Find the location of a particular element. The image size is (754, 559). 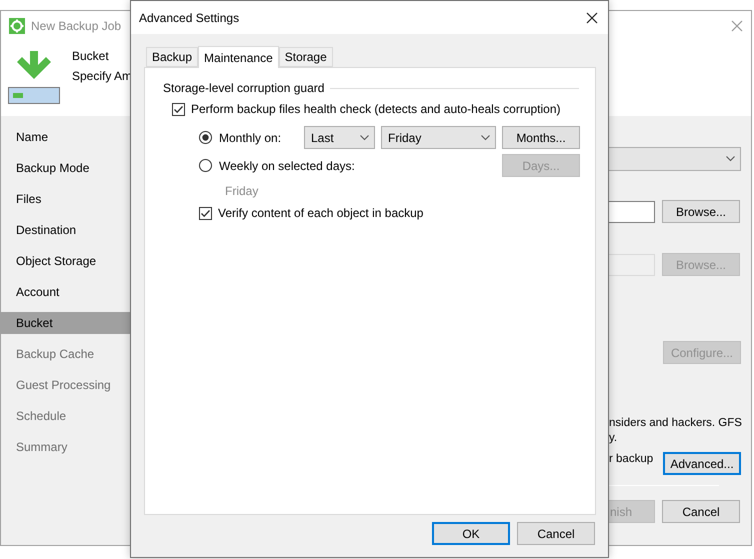

tab: Storage is located at coordinates (305, 57).